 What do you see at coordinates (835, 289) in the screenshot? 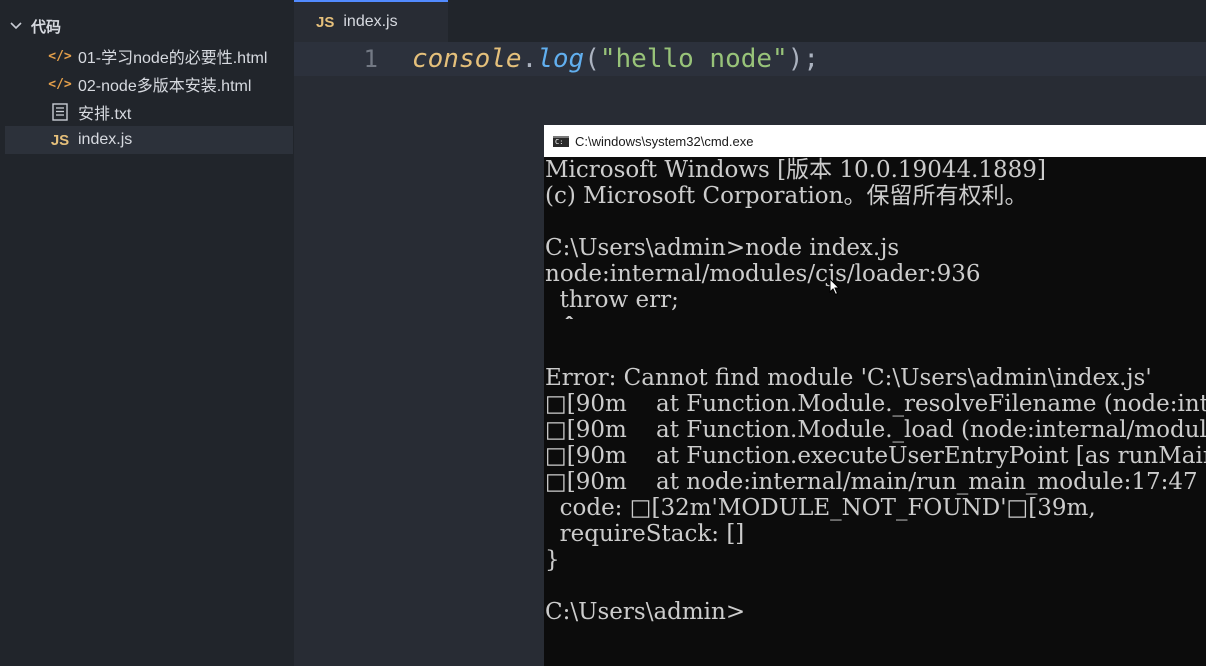
I see `mouse-pointer-icon` at bounding box center [835, 289].